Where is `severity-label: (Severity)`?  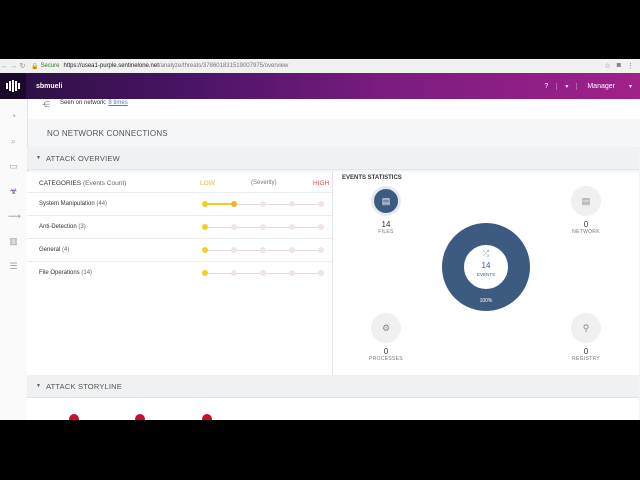 severity-label: (Severity) is located at coordinates (264, 183).